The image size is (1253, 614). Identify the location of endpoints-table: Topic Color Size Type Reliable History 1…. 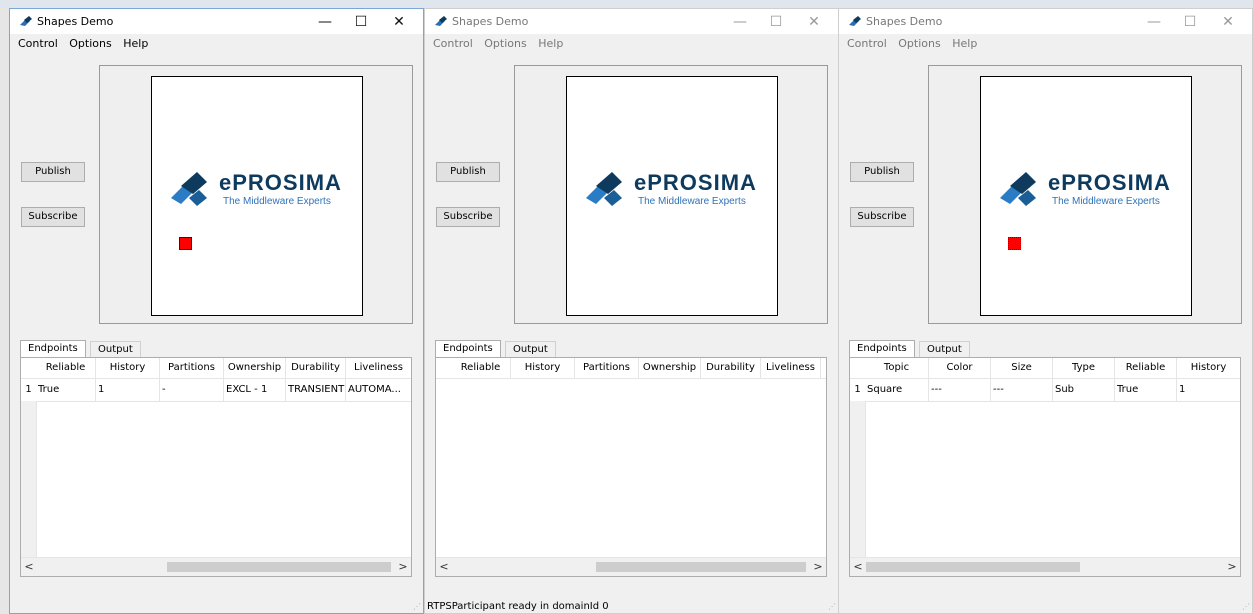
(1045, 467).